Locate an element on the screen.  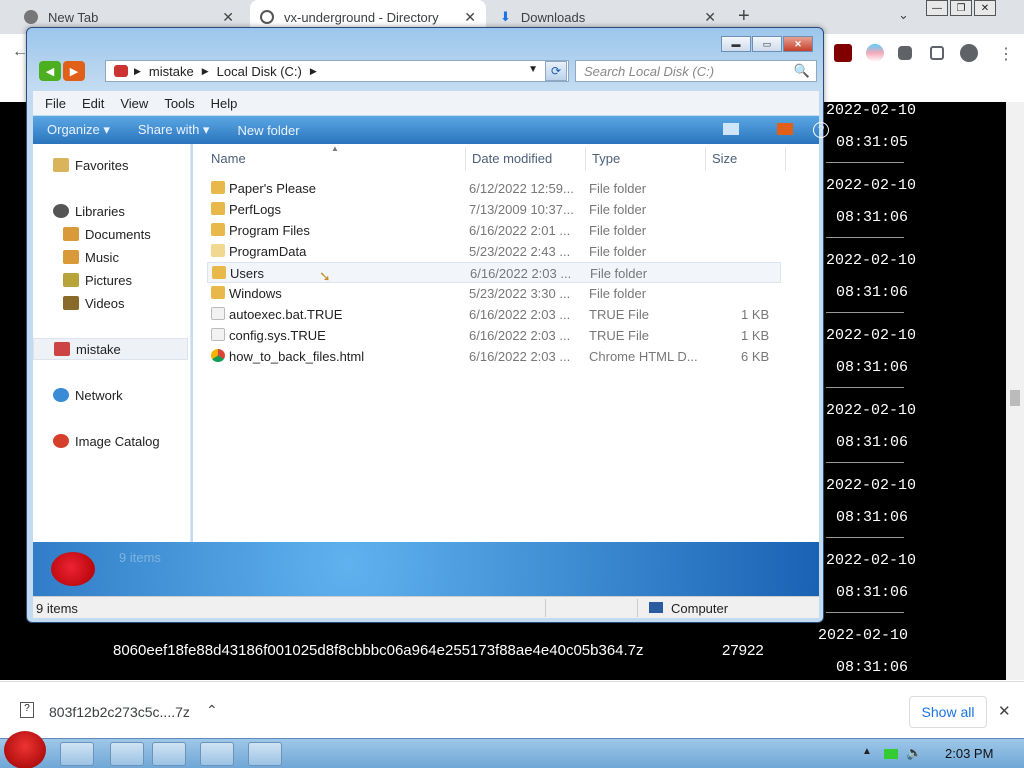
details-pane: 9 items is located at coordinates (426, 569).